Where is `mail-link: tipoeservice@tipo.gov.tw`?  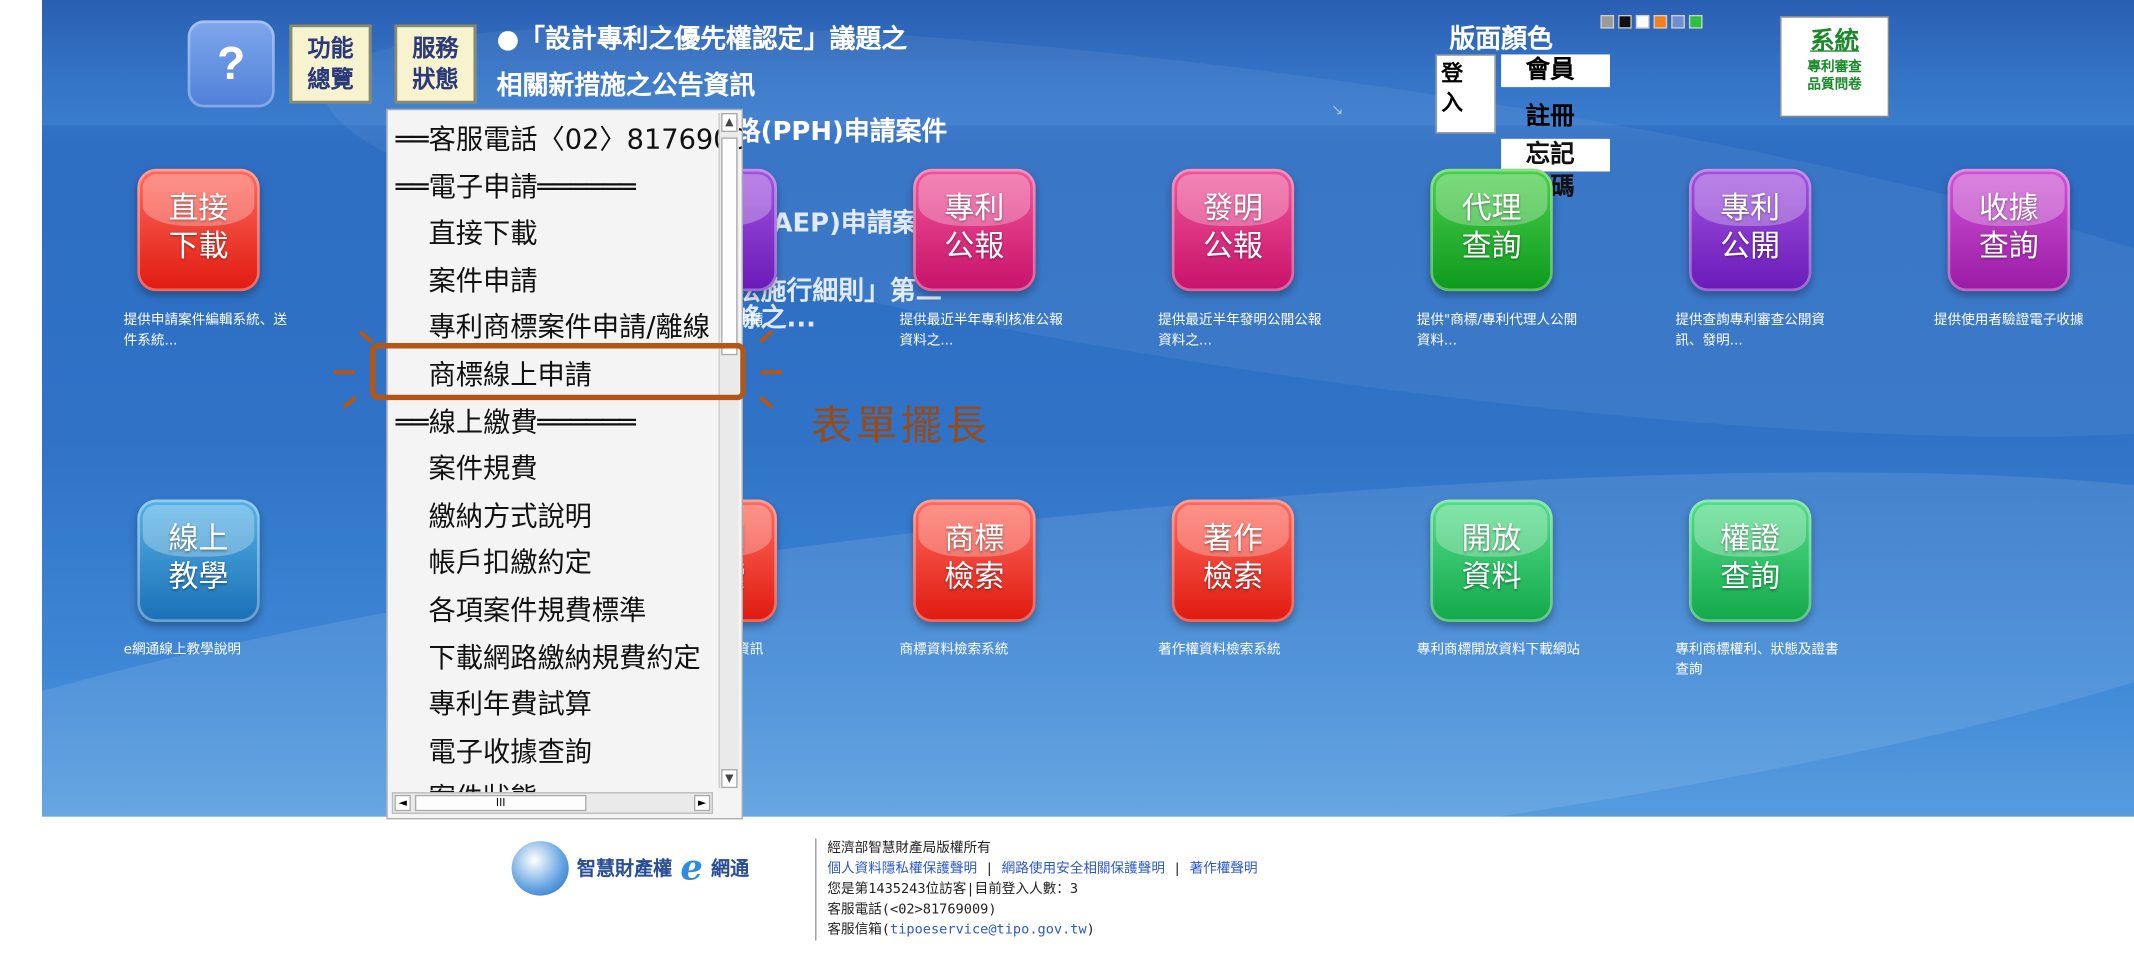 mail-link: tipoeservice@tipo.gov.tw is located at coordinates (988, 930).